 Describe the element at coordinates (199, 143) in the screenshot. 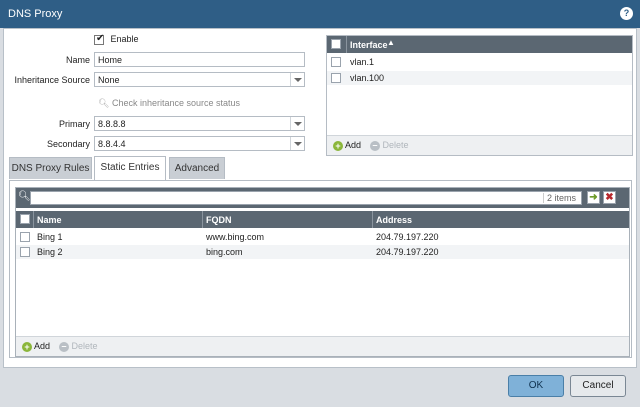

I see `secondary-select: 8.8.4.4` at that location.